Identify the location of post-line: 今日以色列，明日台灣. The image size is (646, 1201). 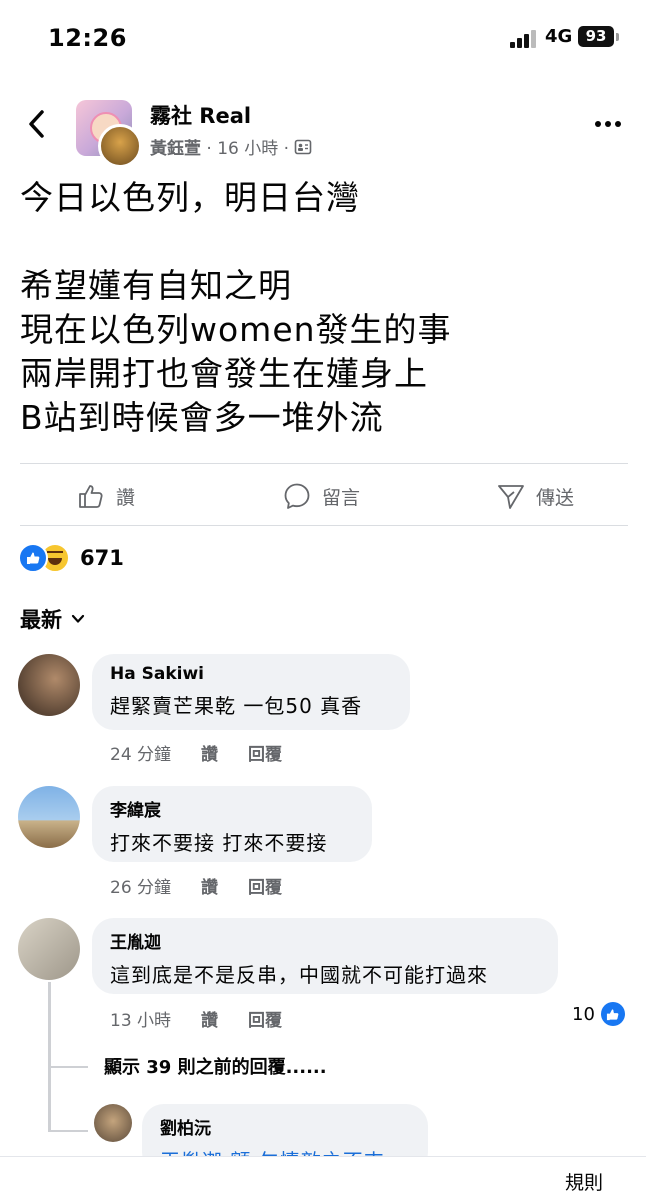
(190, 197).